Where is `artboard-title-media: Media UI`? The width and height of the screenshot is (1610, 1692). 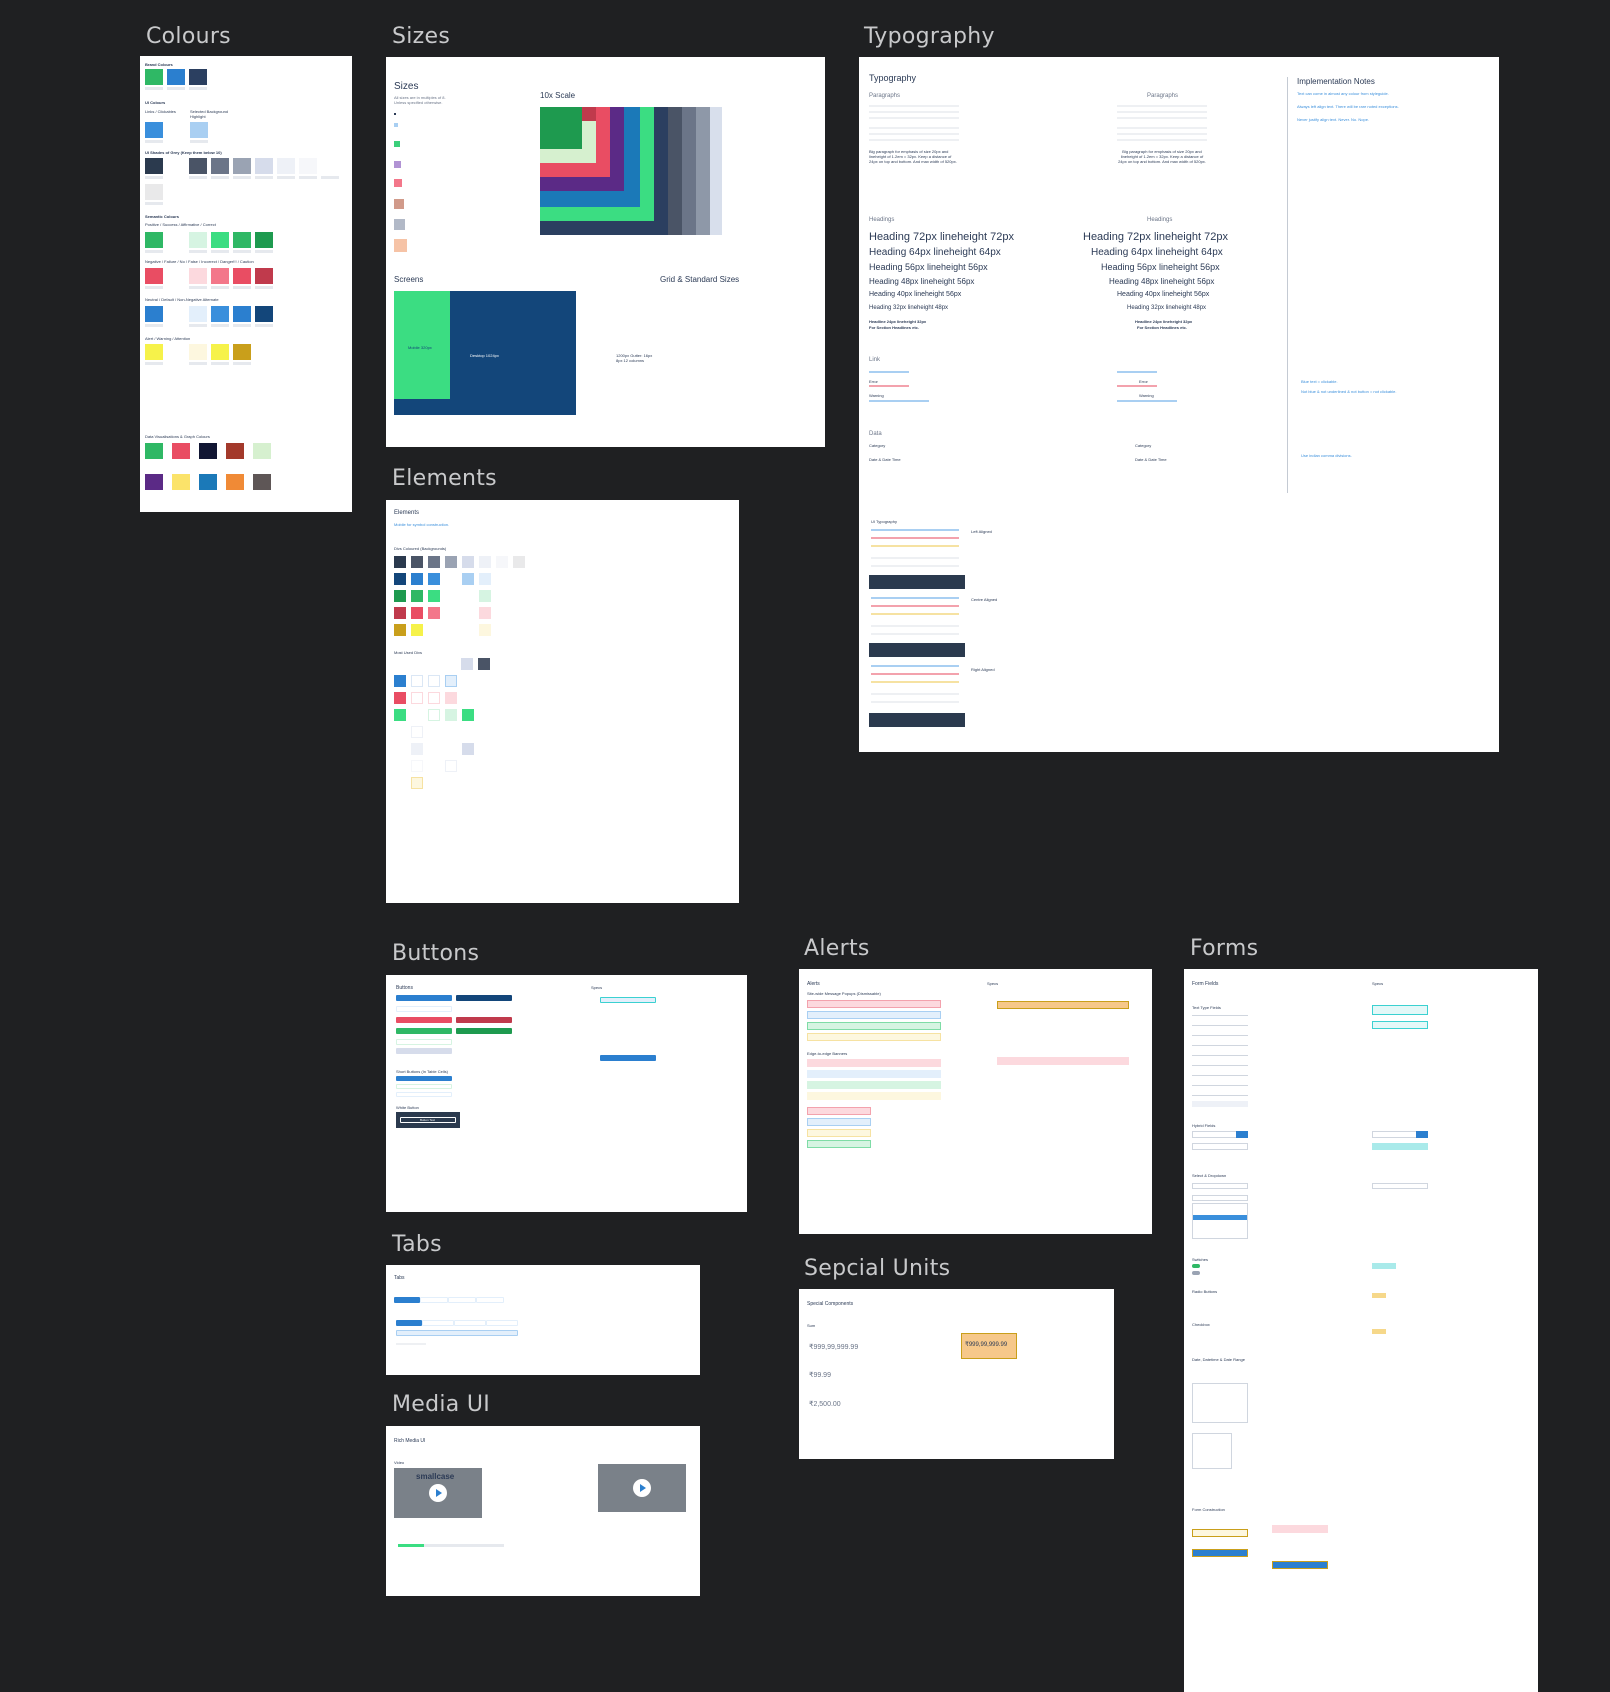
artboard-title-media: Media UI is located at coordinates (441, 1404).